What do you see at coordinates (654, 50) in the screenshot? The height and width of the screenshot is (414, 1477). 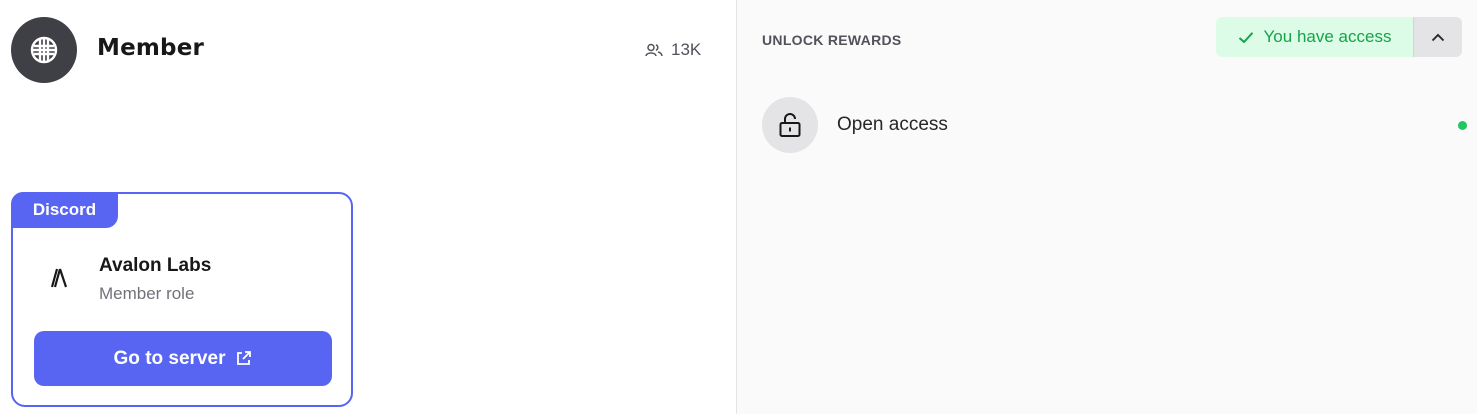 I see `users-icon` at bounding box center [654, 50].